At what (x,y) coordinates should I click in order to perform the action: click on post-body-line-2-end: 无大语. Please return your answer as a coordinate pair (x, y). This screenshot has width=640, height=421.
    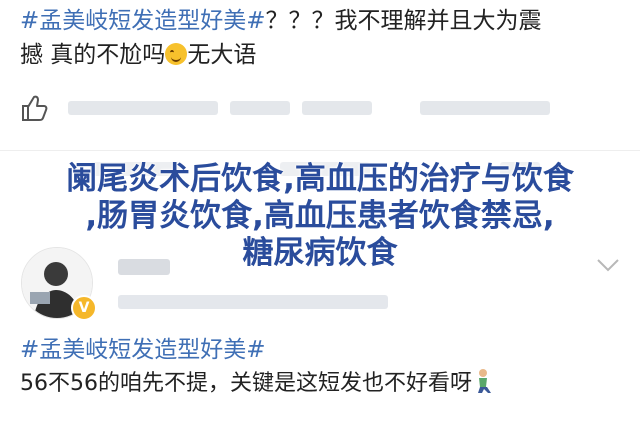
    Looking at the image, I should click on (222, 55).